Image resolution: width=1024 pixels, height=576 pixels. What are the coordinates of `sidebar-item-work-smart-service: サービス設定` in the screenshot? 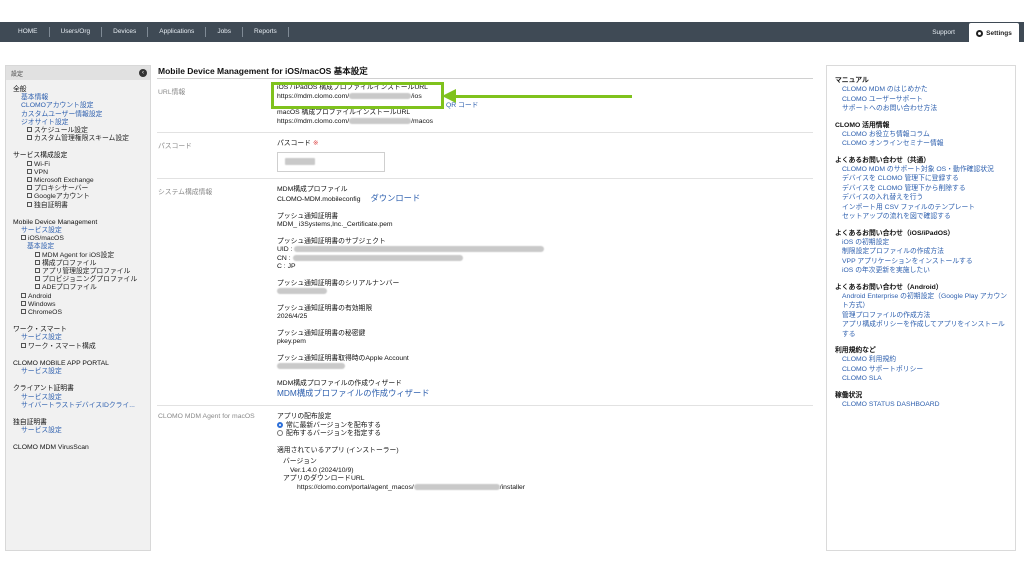 It's located at (81, 338).